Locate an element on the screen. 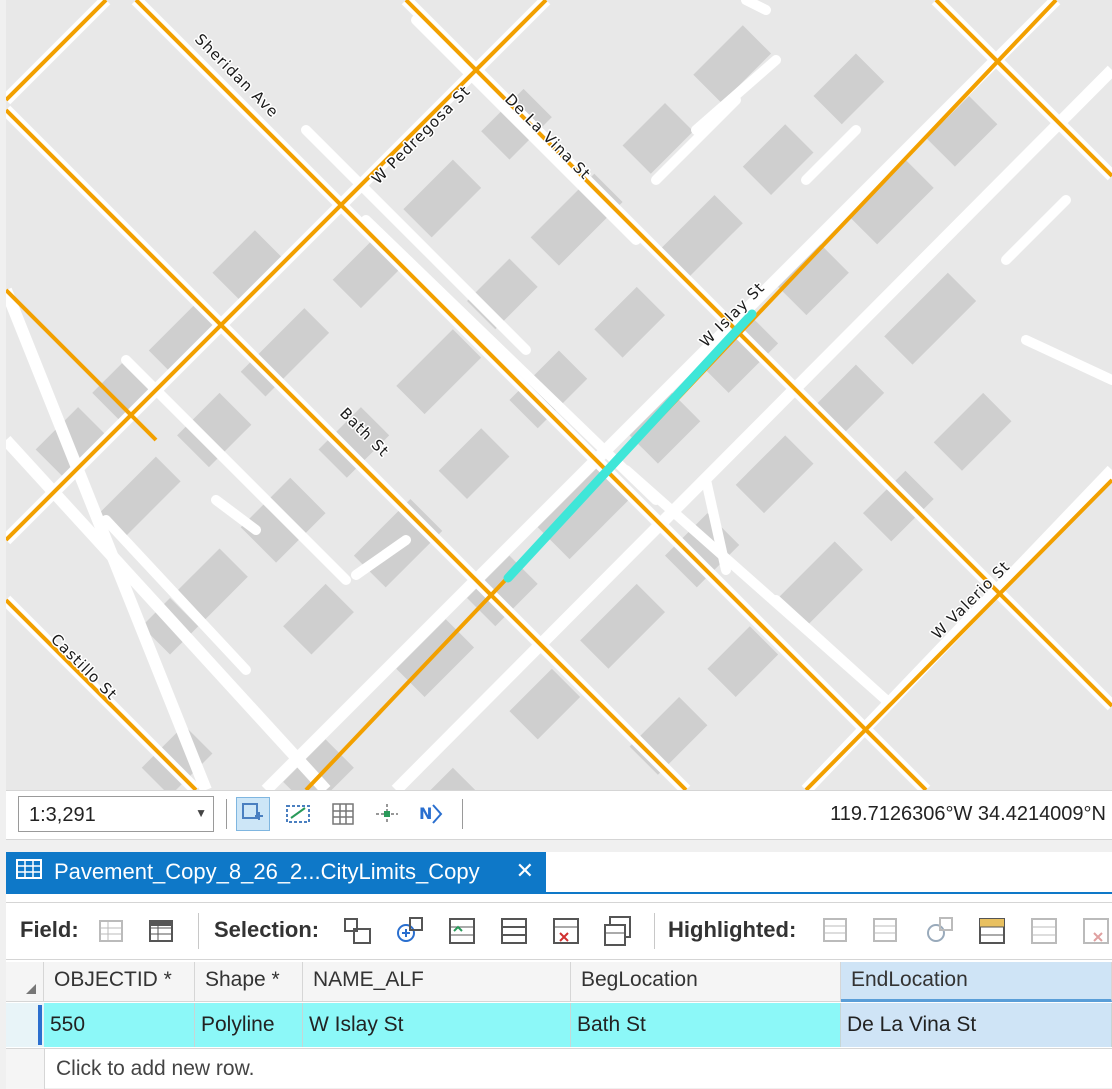 The image size is (1112, 1089). highlight-all-icon is located at coordinates (1044, 931).